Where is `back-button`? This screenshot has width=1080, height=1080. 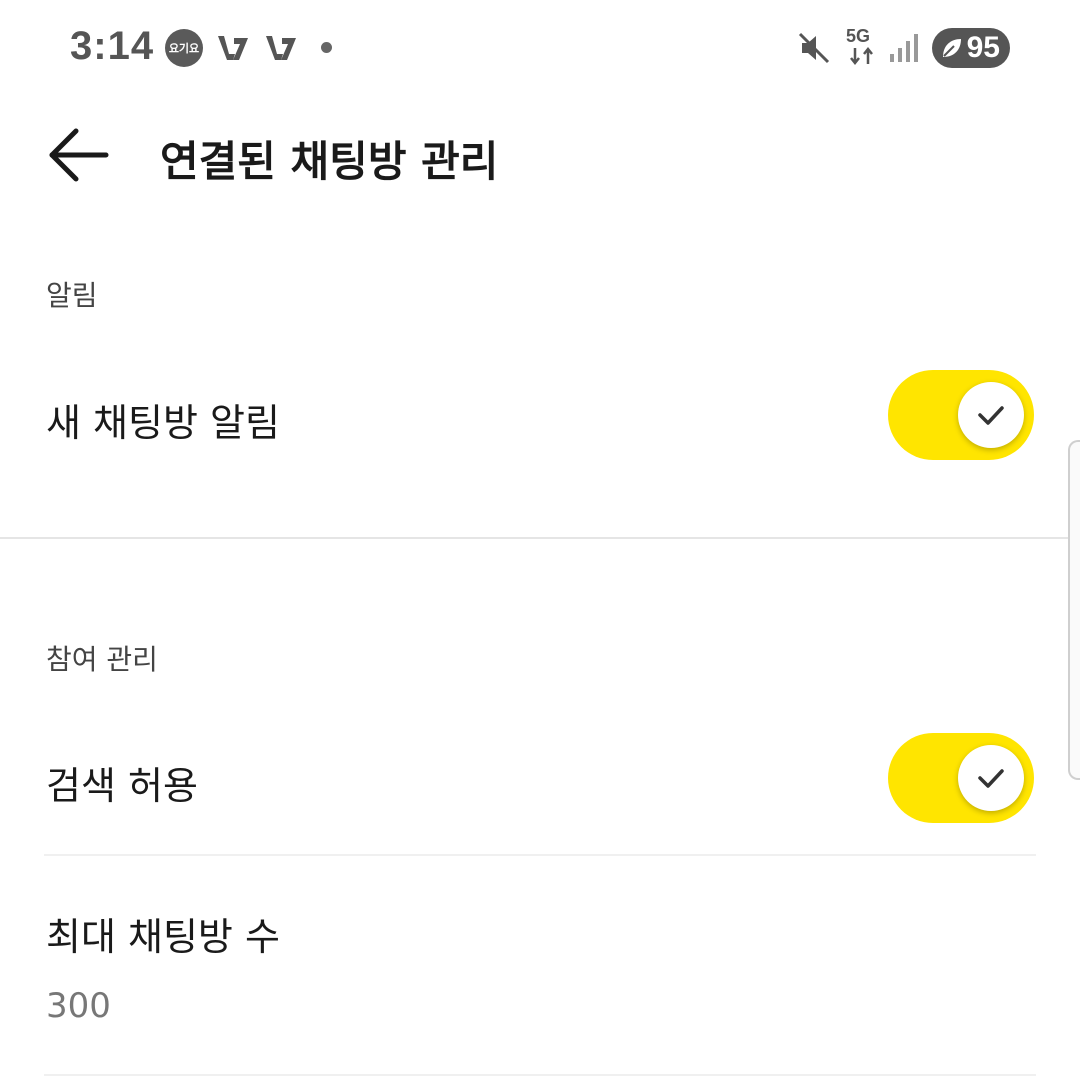
back-button is located at coordinates (79, 155).